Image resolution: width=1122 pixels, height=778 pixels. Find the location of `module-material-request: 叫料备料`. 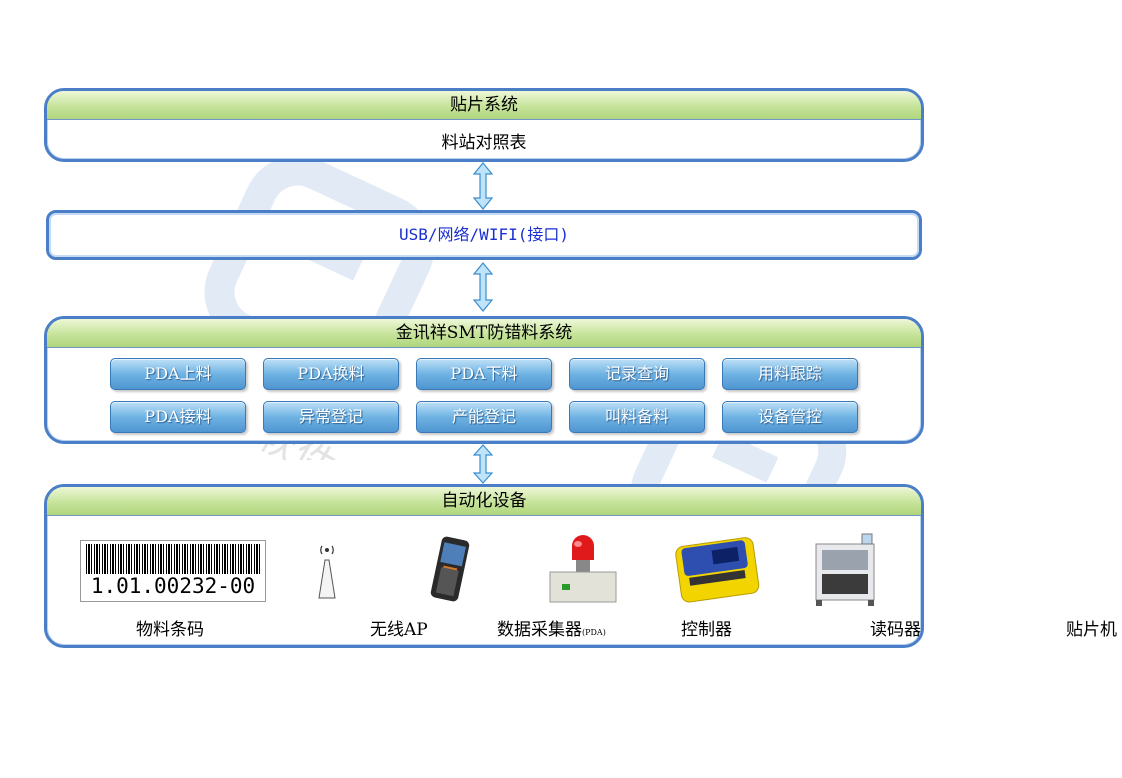

module-material-request: 叫料备料 is located at coordinates (637, 417).